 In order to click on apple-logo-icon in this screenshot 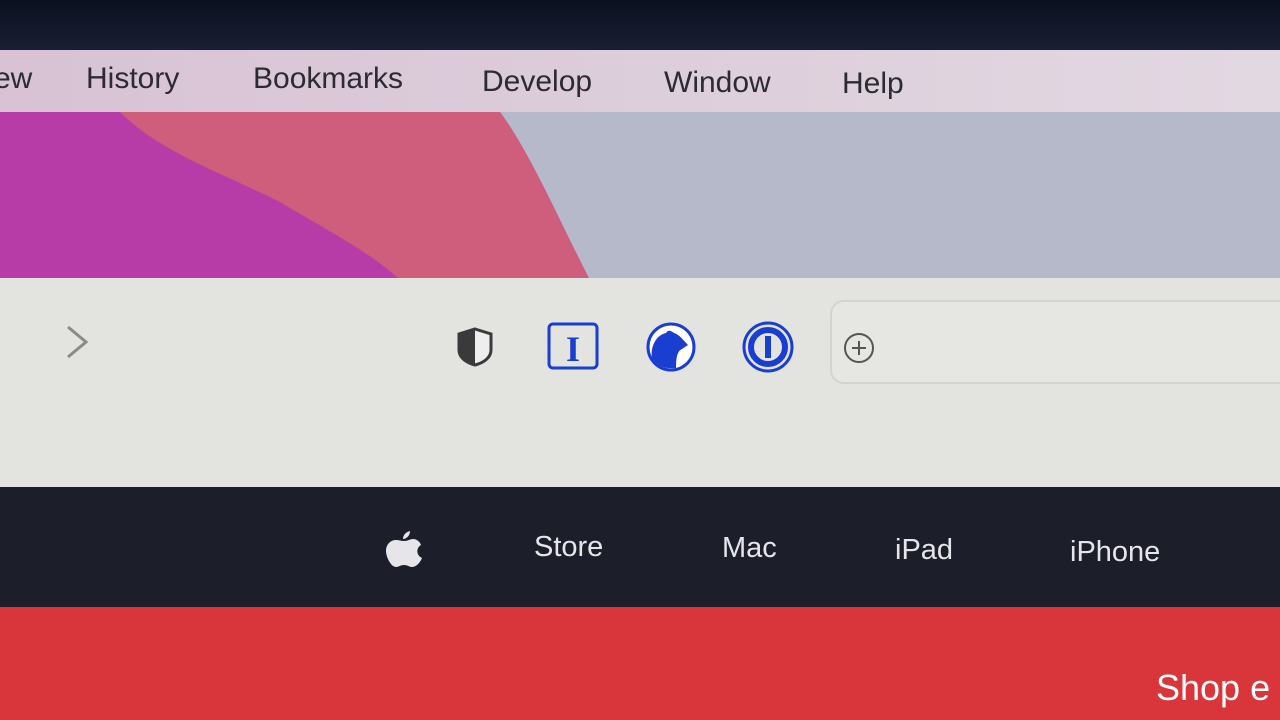, I will do `click(404, 547)`.